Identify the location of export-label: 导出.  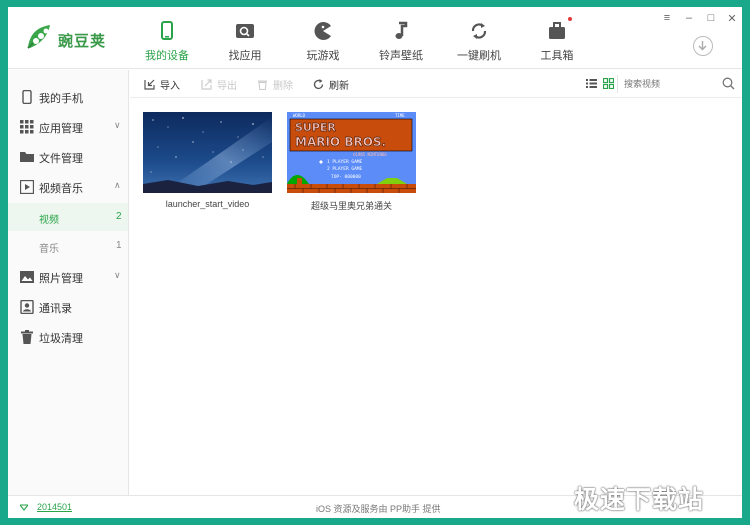
(227, 86).